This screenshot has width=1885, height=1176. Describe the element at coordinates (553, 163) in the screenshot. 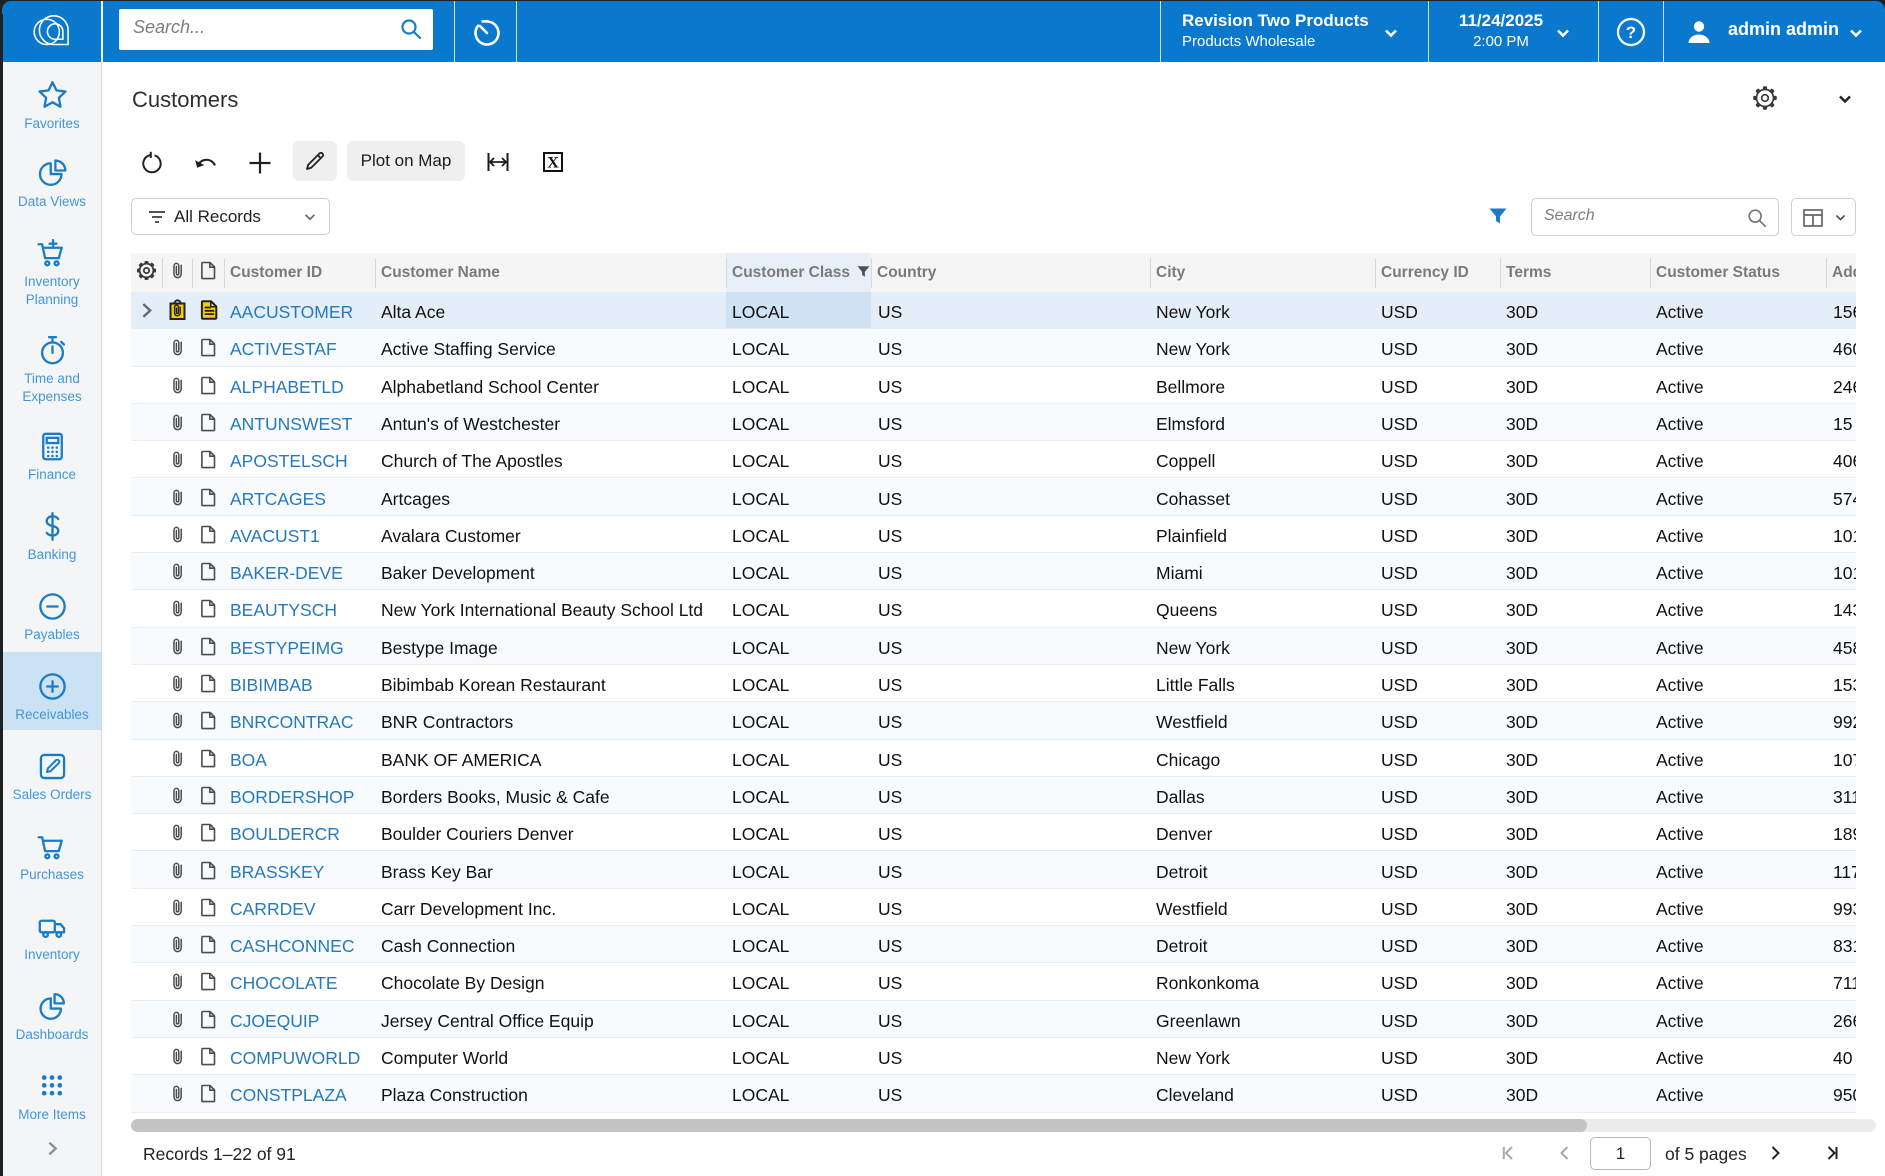

I see `svg-text: X` at that location.